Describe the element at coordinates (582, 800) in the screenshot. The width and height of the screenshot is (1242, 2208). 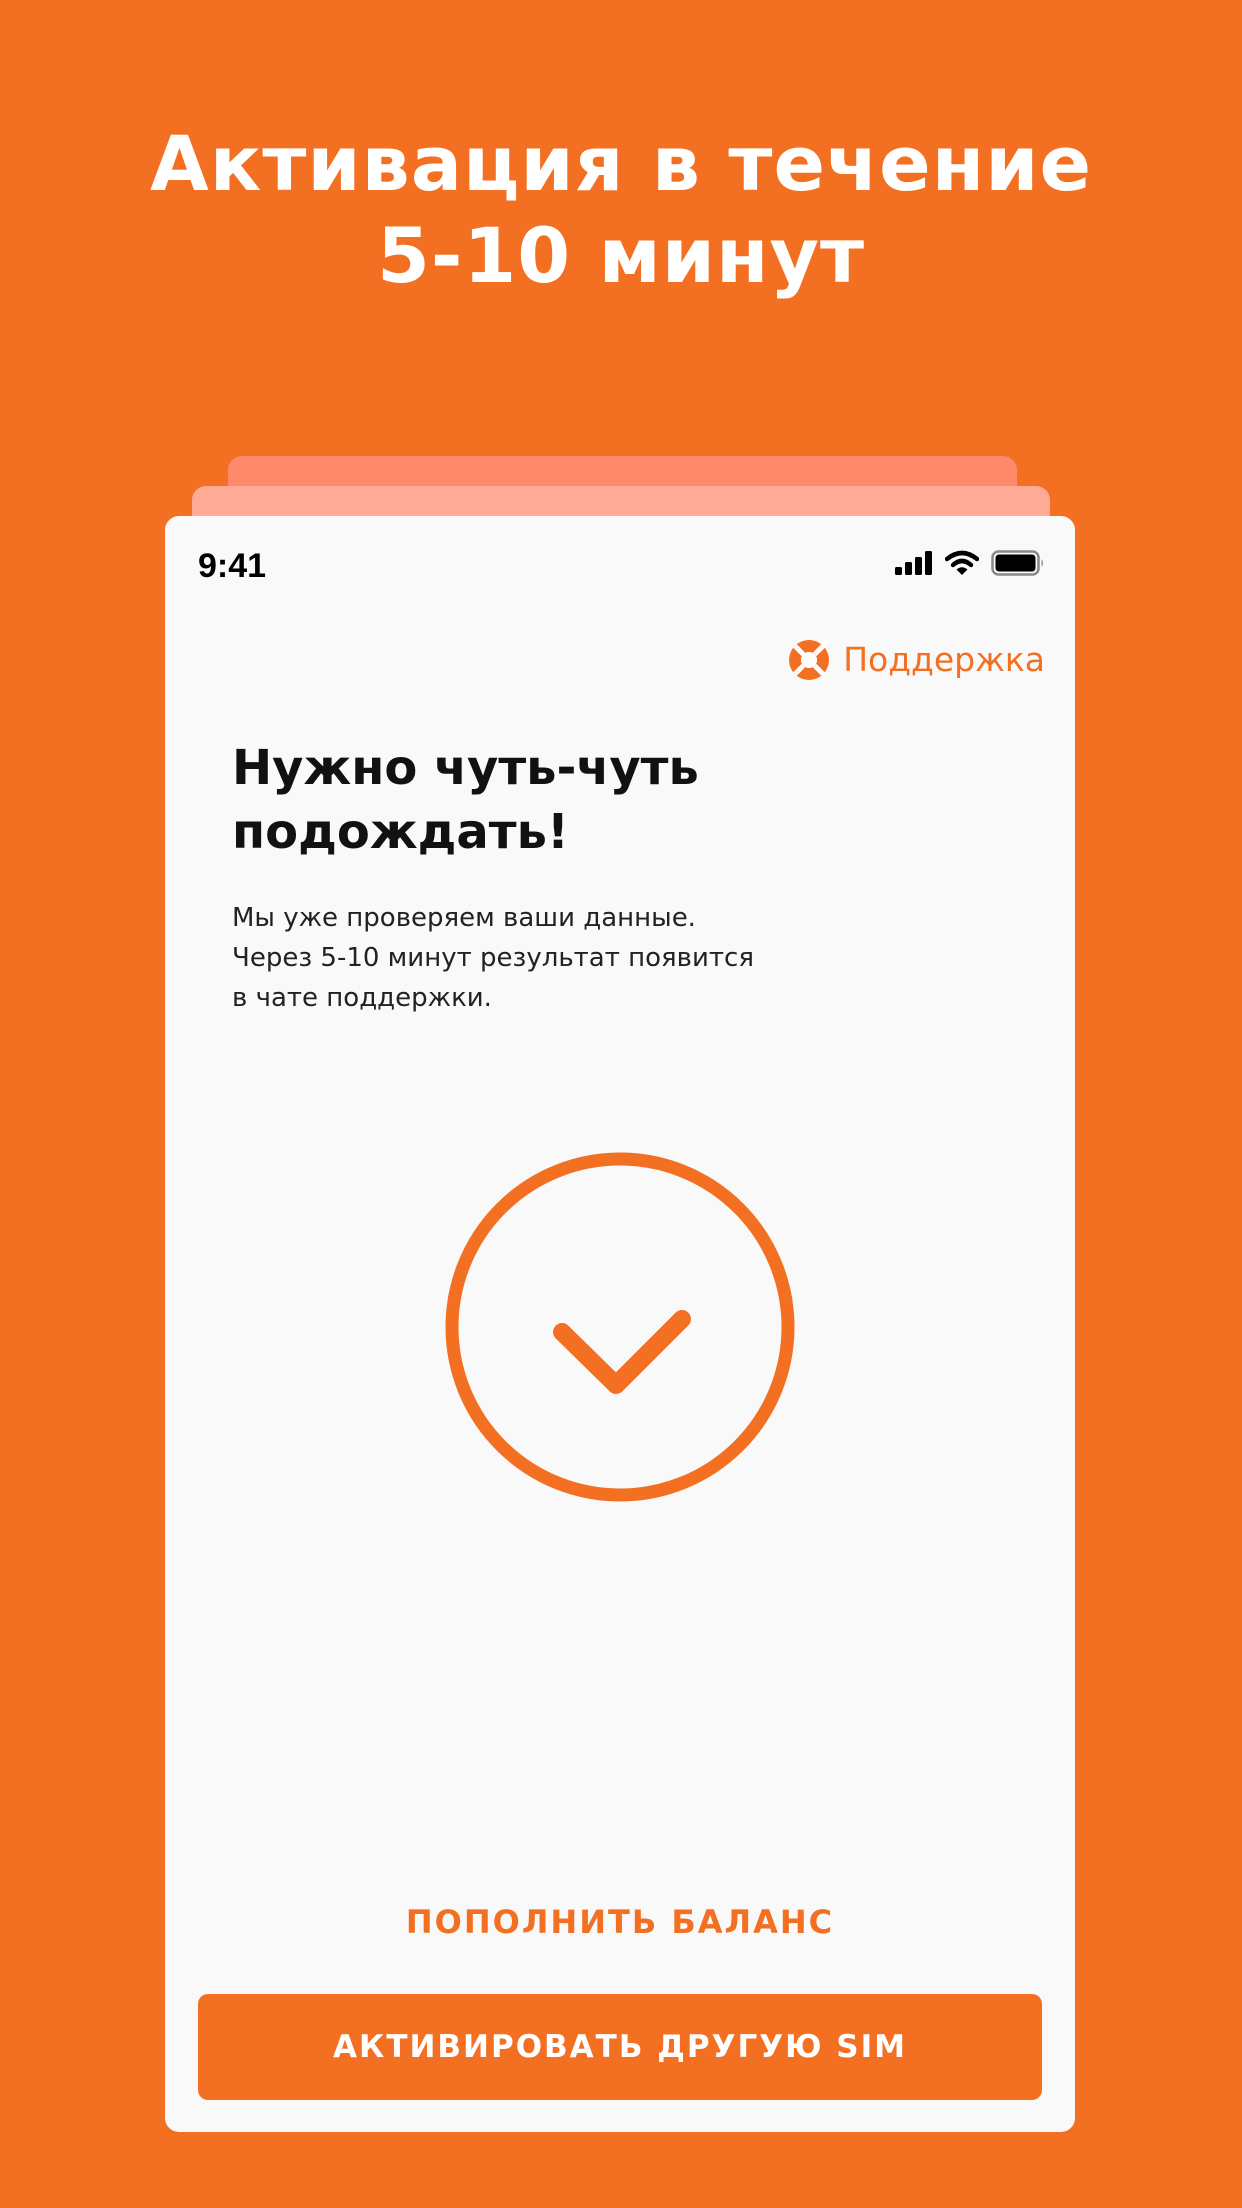
I see `page-title: Нужно чуть-чуть подождать!` at that location.